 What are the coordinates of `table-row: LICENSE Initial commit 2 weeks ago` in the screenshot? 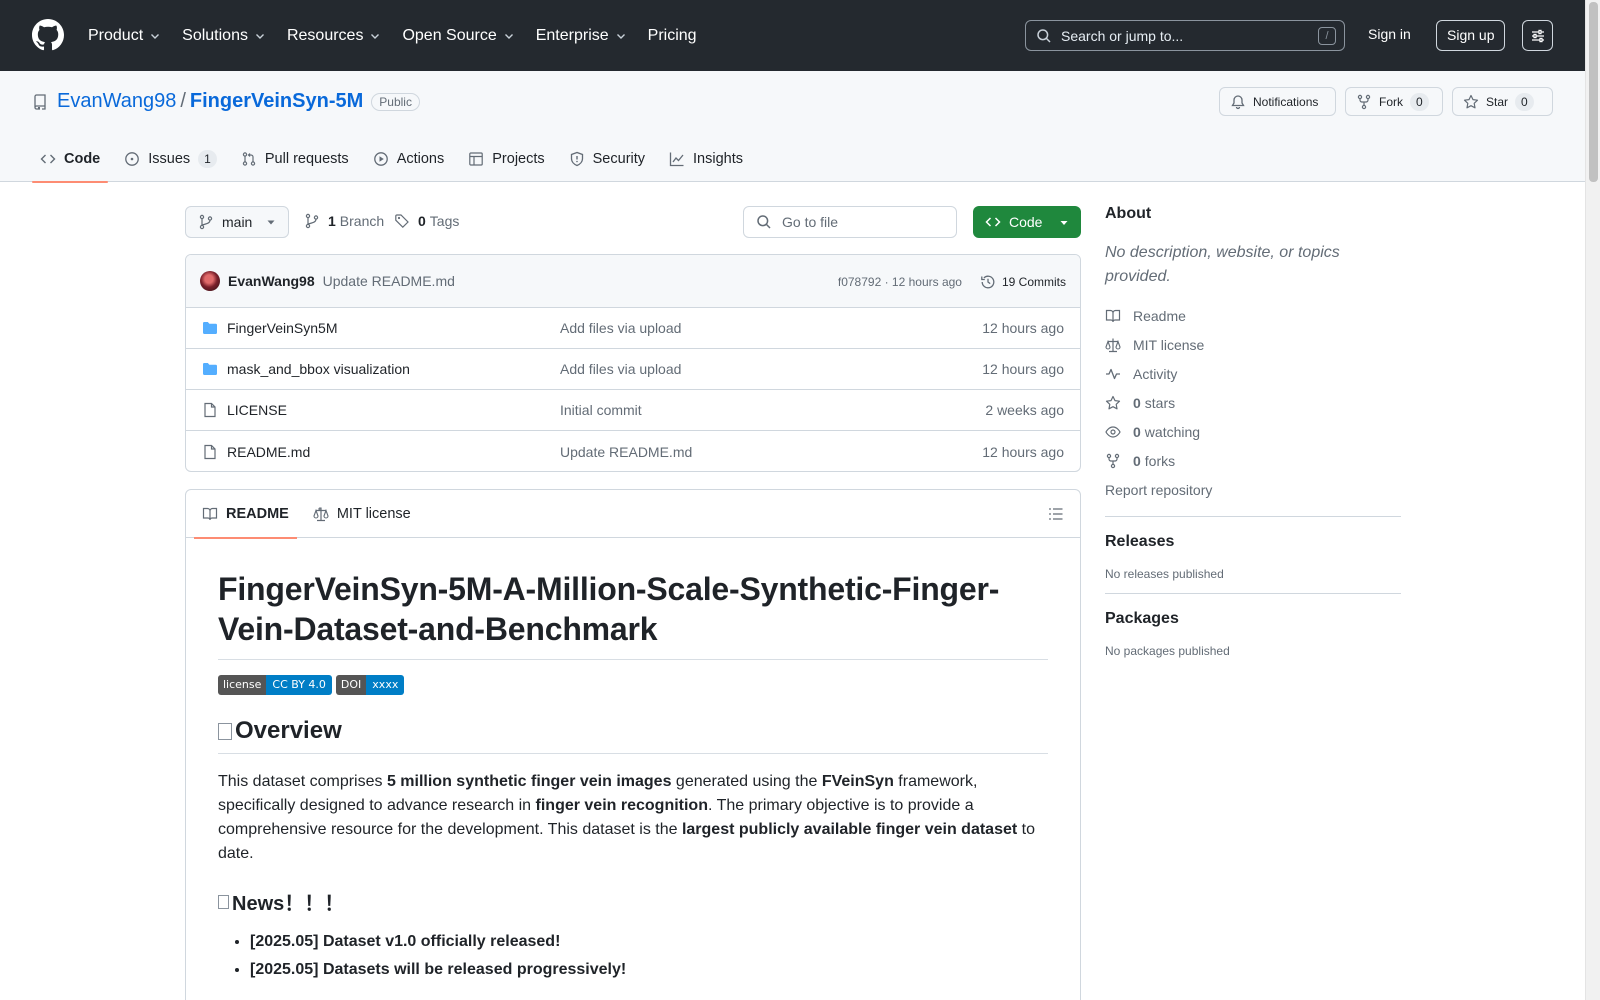 It's located at (633, 410).